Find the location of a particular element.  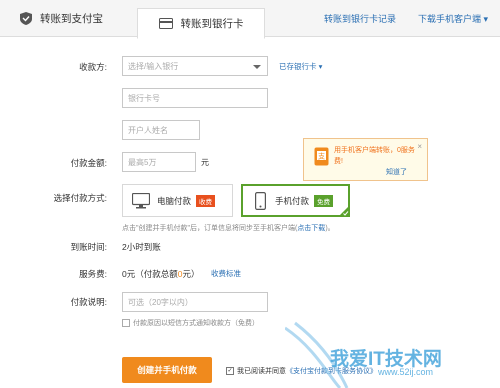

amount-label: 付款金额: is located at coordinates (88, 163).